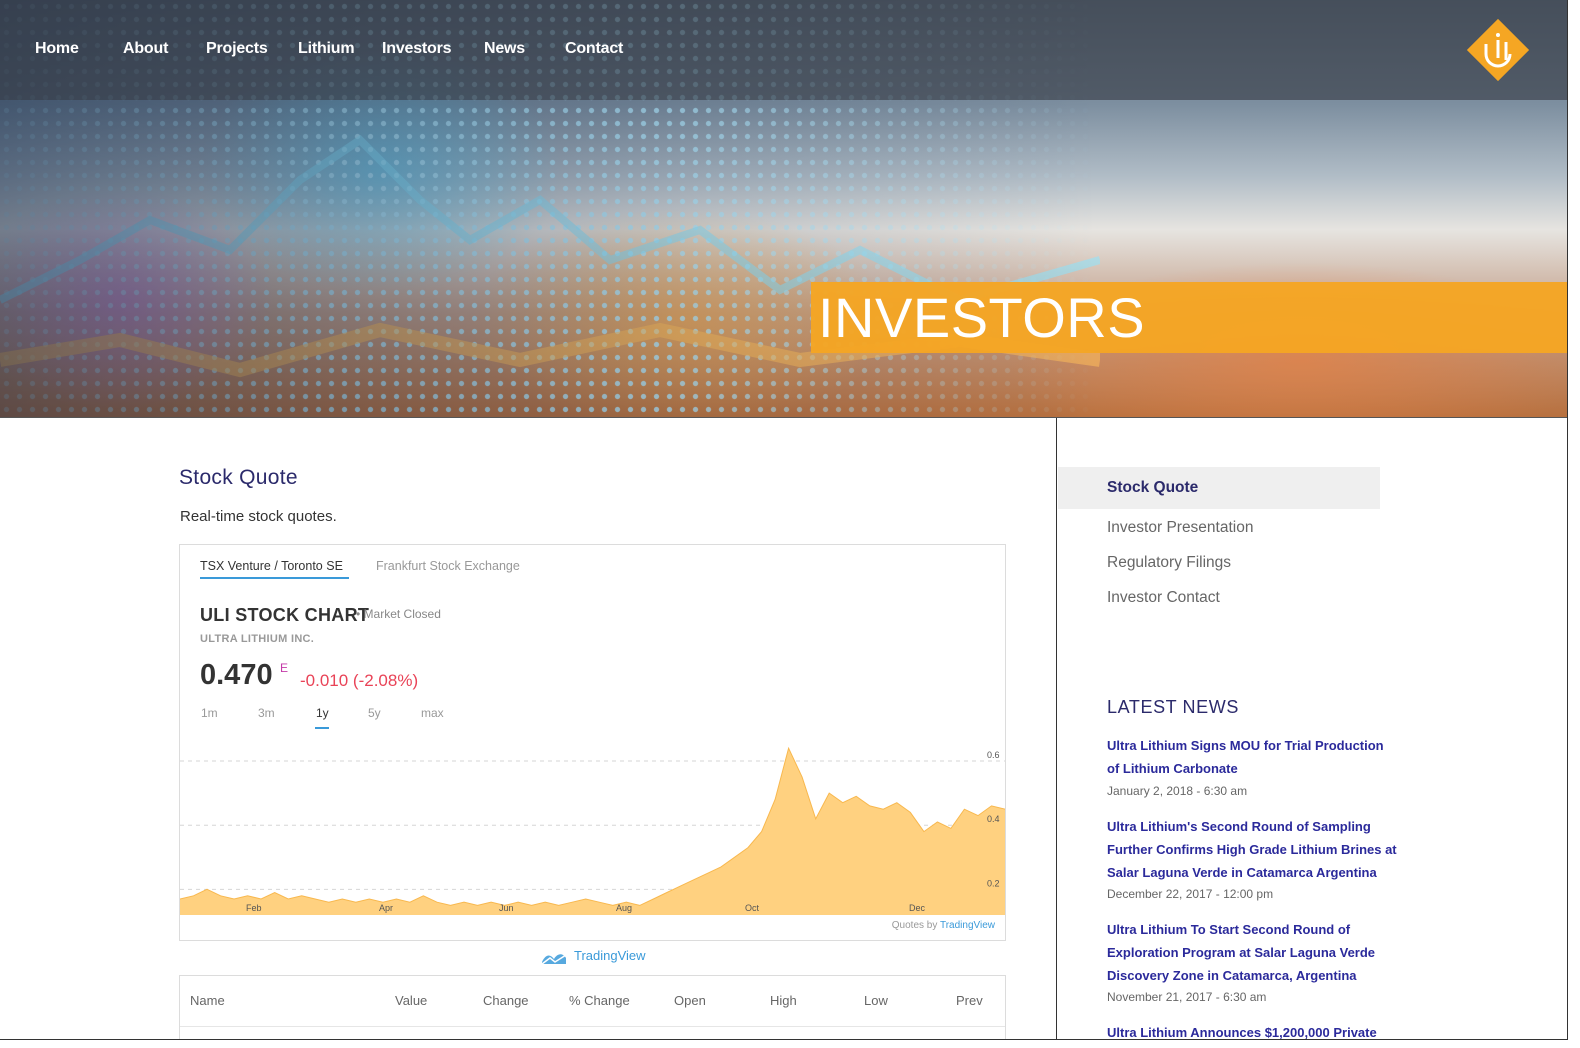 This screenshot has width=1580, height=1048. Describe the element at coordinates (610, 955) in the screenshot. I see `tradingview-link: TradingView` at that location.